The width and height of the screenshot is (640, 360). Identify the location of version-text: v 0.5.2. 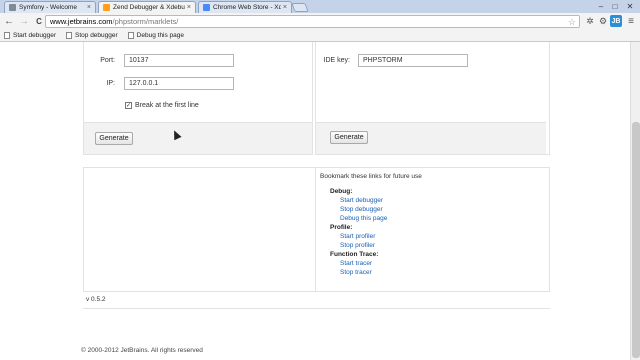
(96, 299).